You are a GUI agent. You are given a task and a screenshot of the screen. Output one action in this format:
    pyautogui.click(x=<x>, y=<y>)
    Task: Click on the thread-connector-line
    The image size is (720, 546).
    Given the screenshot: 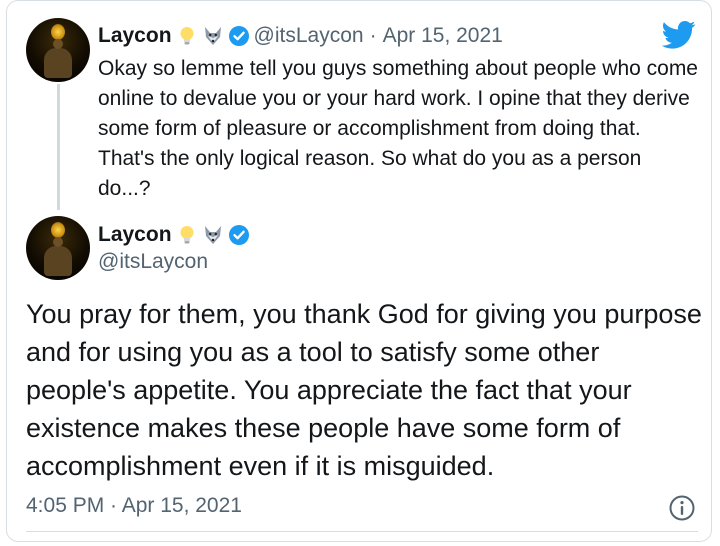 What is the action you would take?
    pyautogui.click(x=58, y=147)
    